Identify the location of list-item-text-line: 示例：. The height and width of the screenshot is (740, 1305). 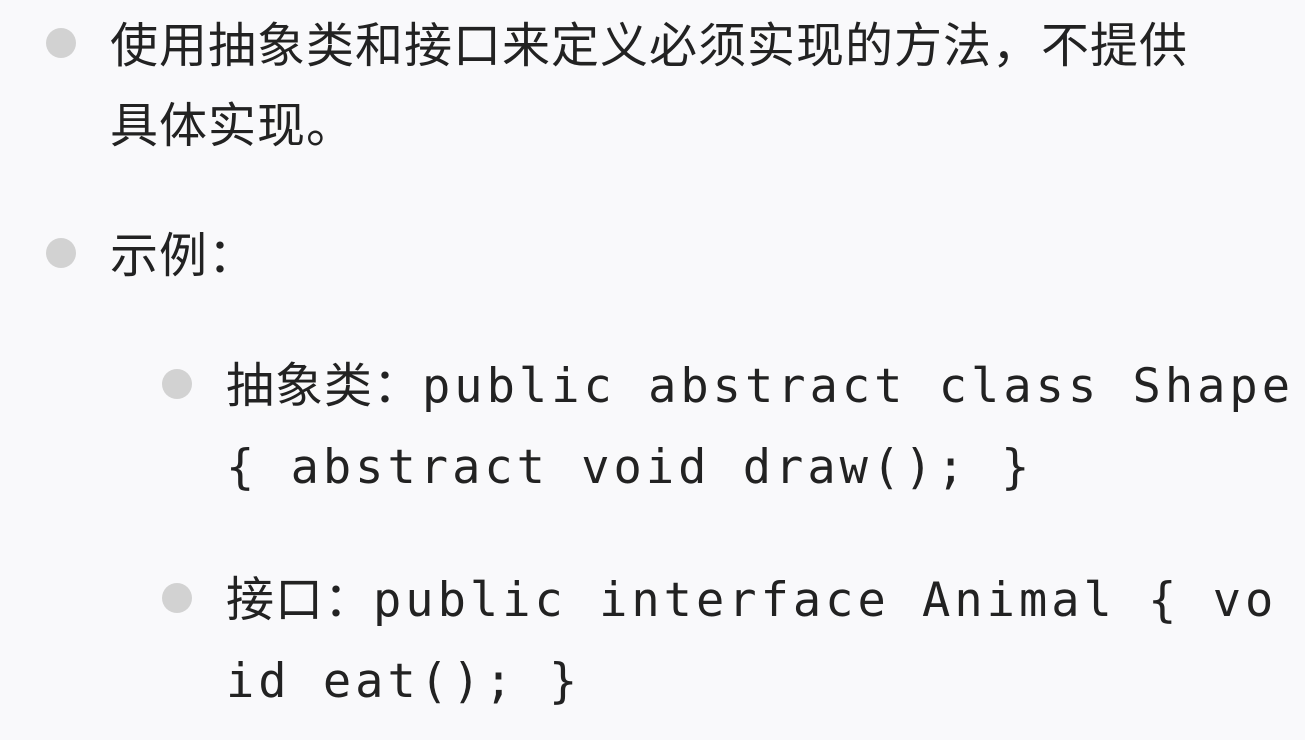
(184, 256).